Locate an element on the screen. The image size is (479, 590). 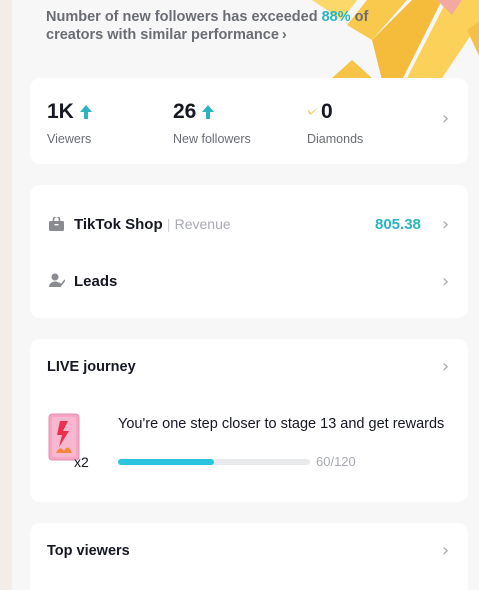
top-viewers-title: Top viewers is located at coordinates (88, 551).